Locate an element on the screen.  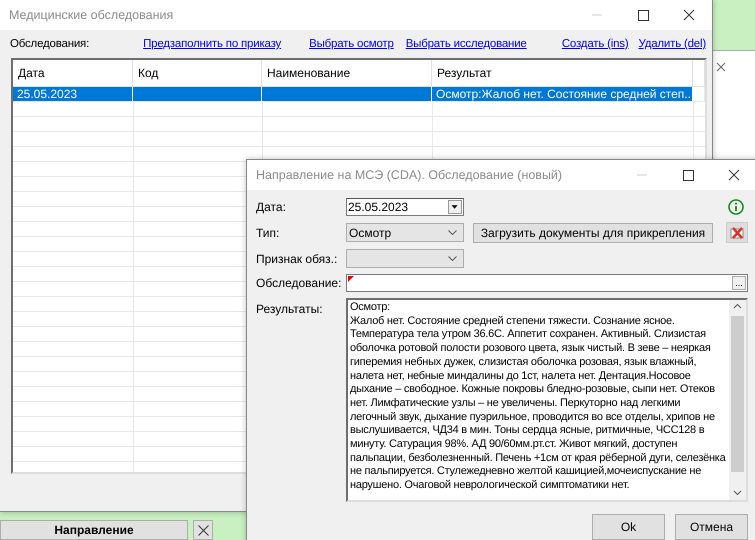
column-header: Дата is located at coordinates (73, 73).